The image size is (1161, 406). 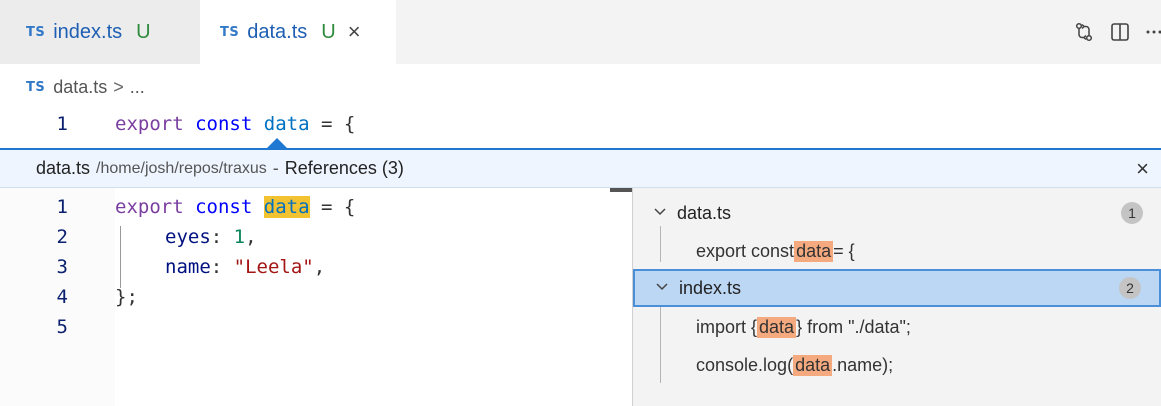 What do you see at coordinates (118, 86) in the screenshot?
I see `chevron-right-icon: >` at bounding box center [118, 86].